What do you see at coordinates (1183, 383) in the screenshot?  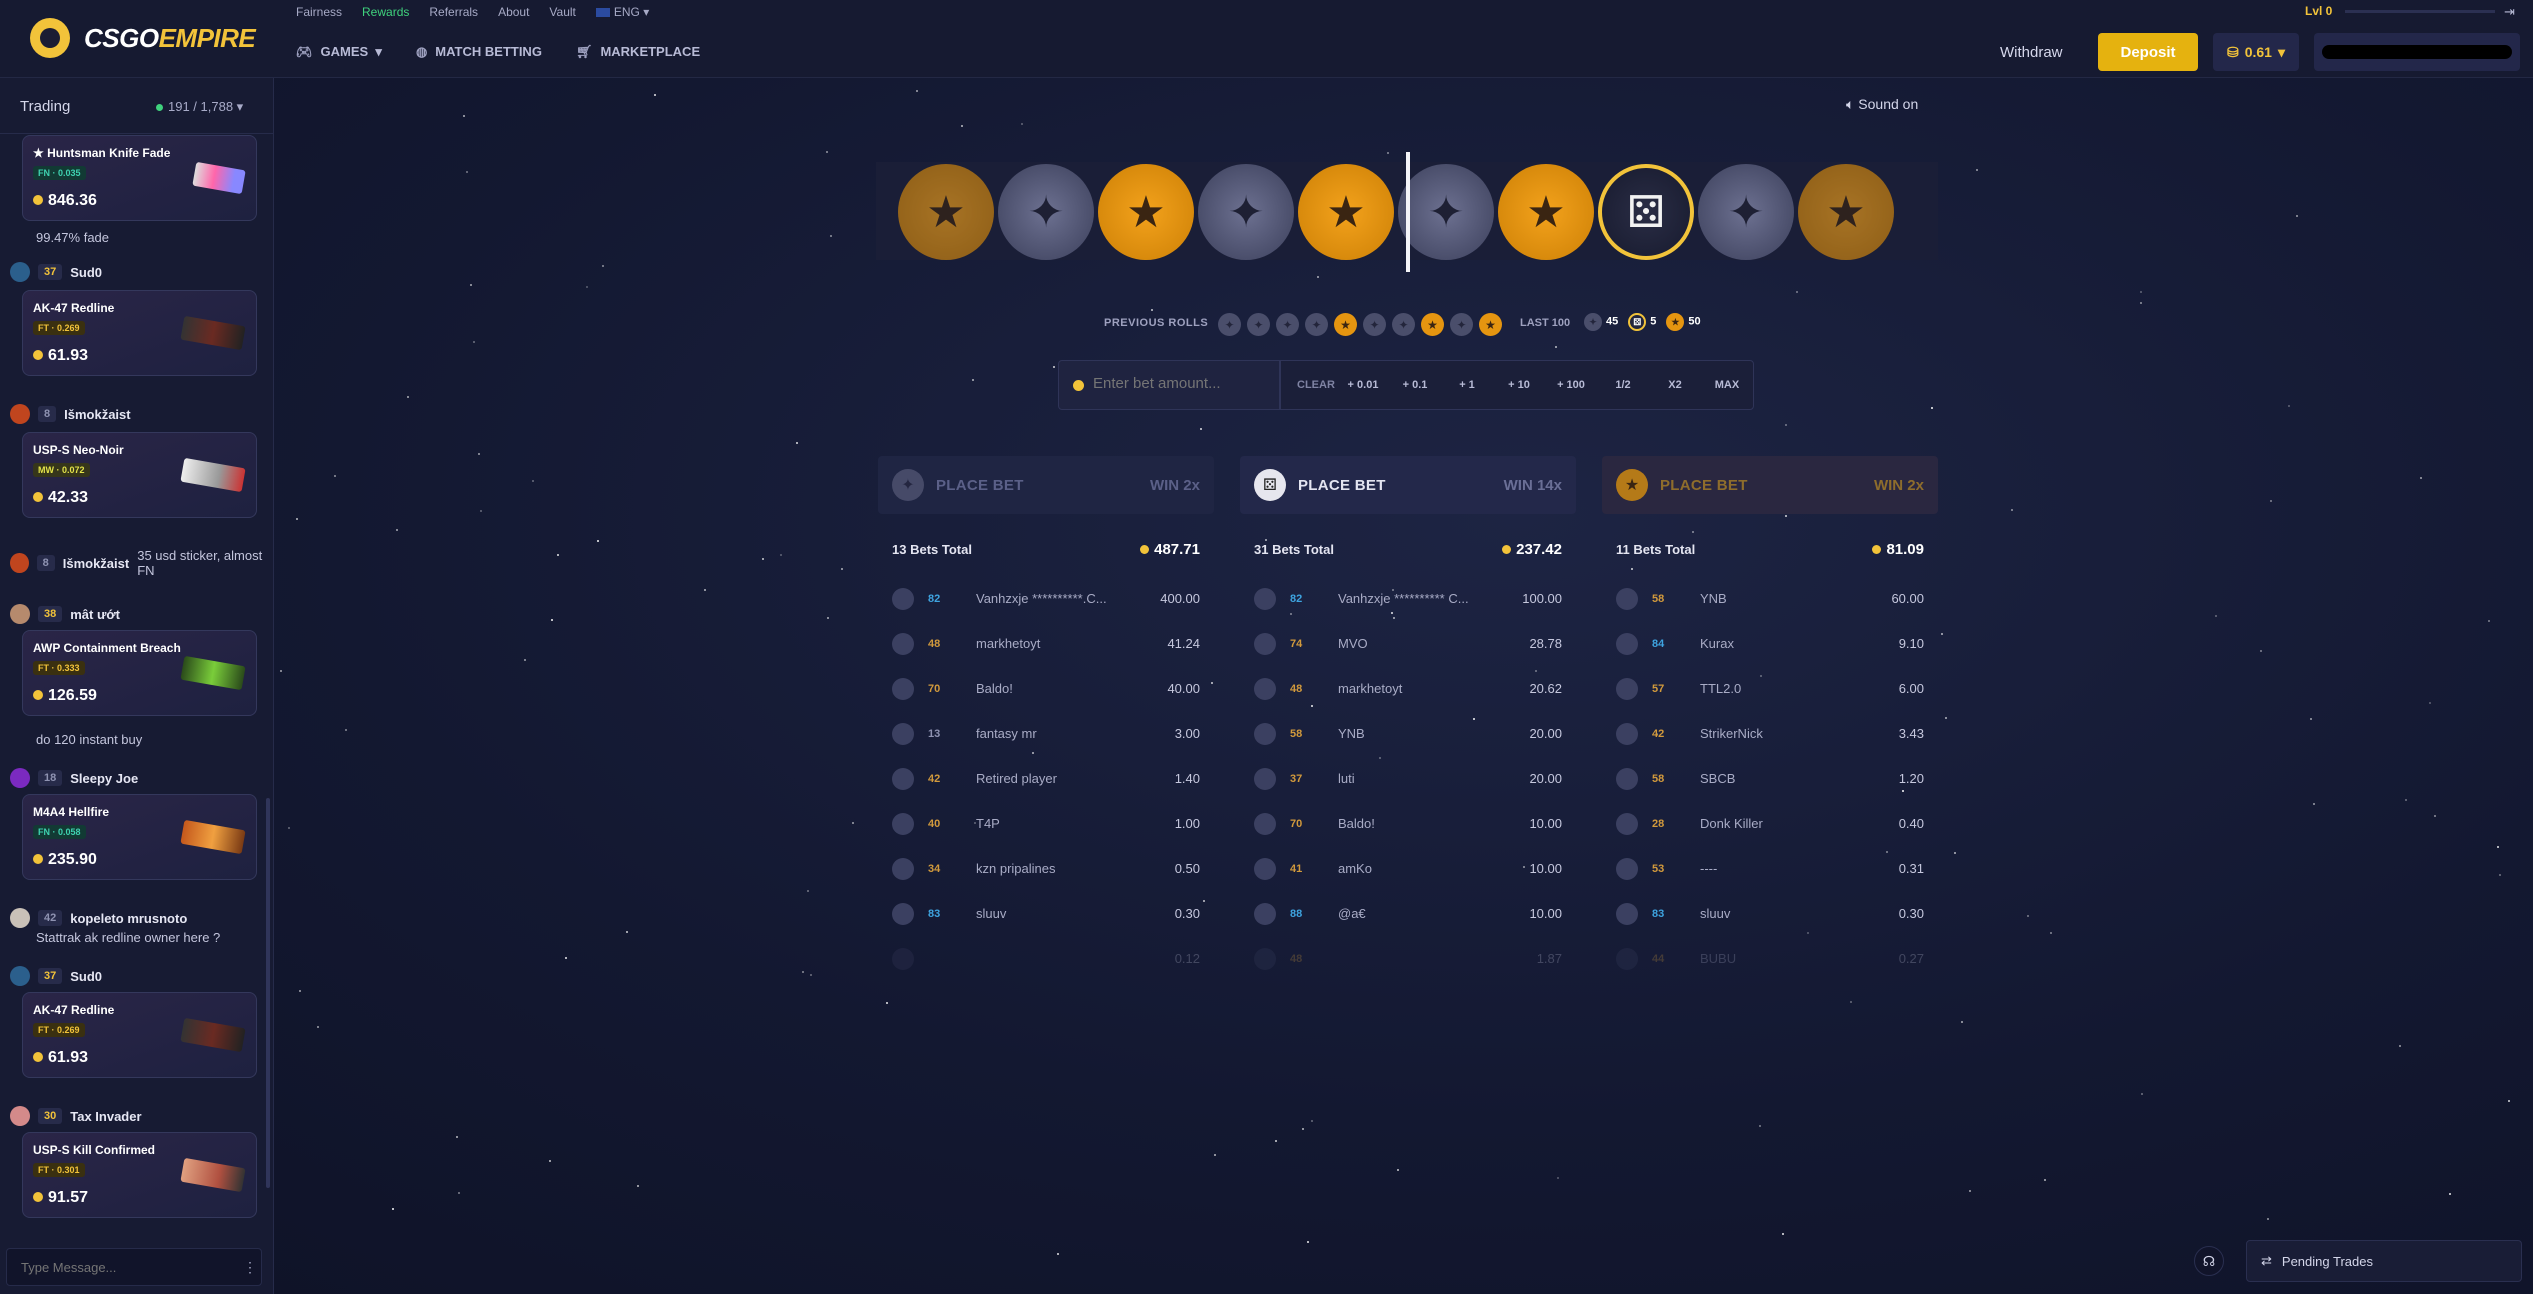 I see `bet-amount-input` at bounding box center [1183, 383].